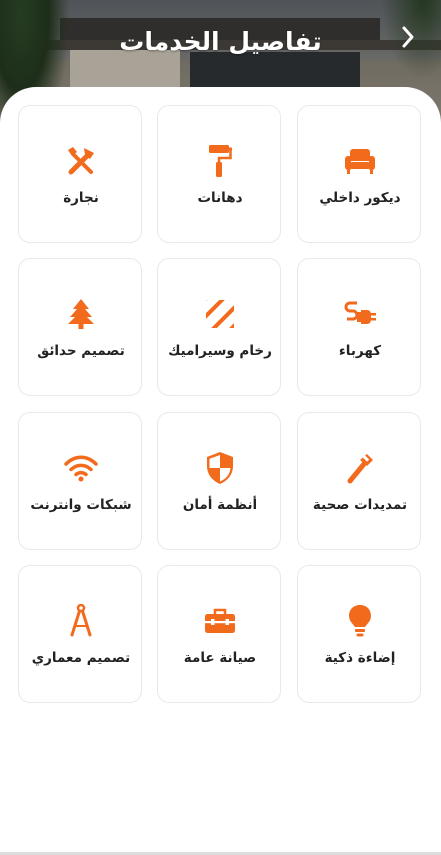 The width and height of the screenshot is (441, 855). Describe the element at coordinates (220, 351) in the screenshot. I see `service-label: رخام وسيراميك` at that location.